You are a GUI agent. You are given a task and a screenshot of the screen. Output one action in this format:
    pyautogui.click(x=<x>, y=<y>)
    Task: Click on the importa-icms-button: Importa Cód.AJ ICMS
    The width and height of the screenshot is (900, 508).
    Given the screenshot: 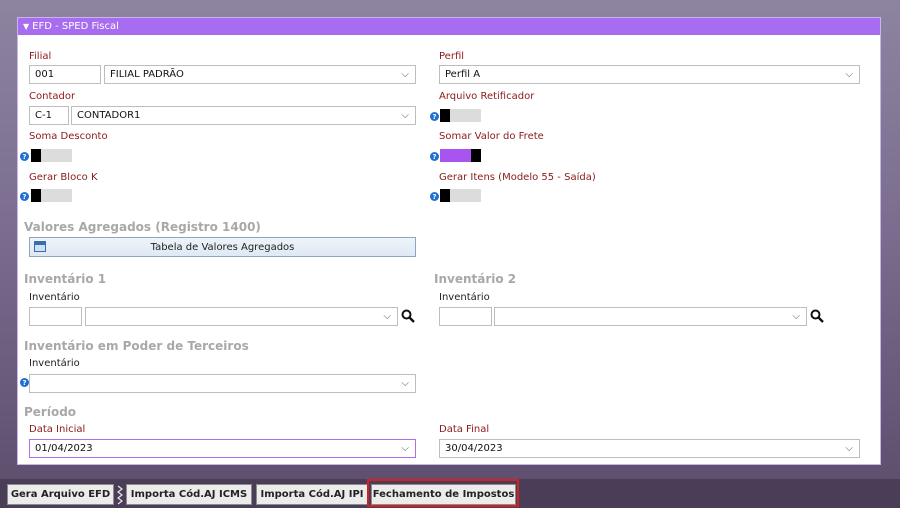 What is the action you would take?
    pyautogui.click(x=189, y=494)
    